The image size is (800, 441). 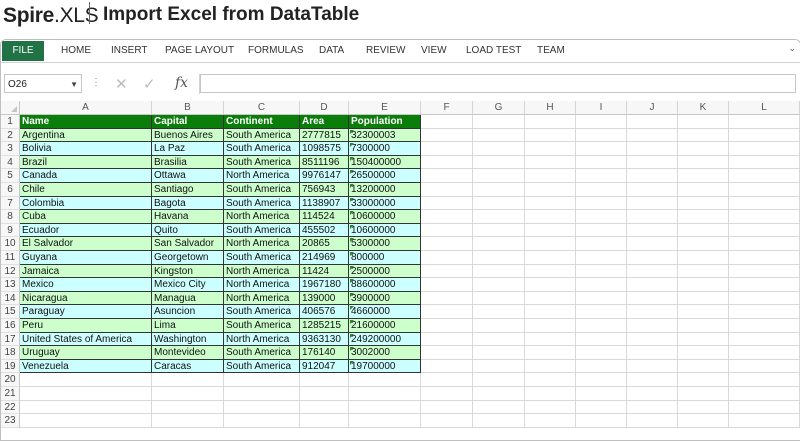 I want to click on select-all-corner, so click(x=10, y=108).